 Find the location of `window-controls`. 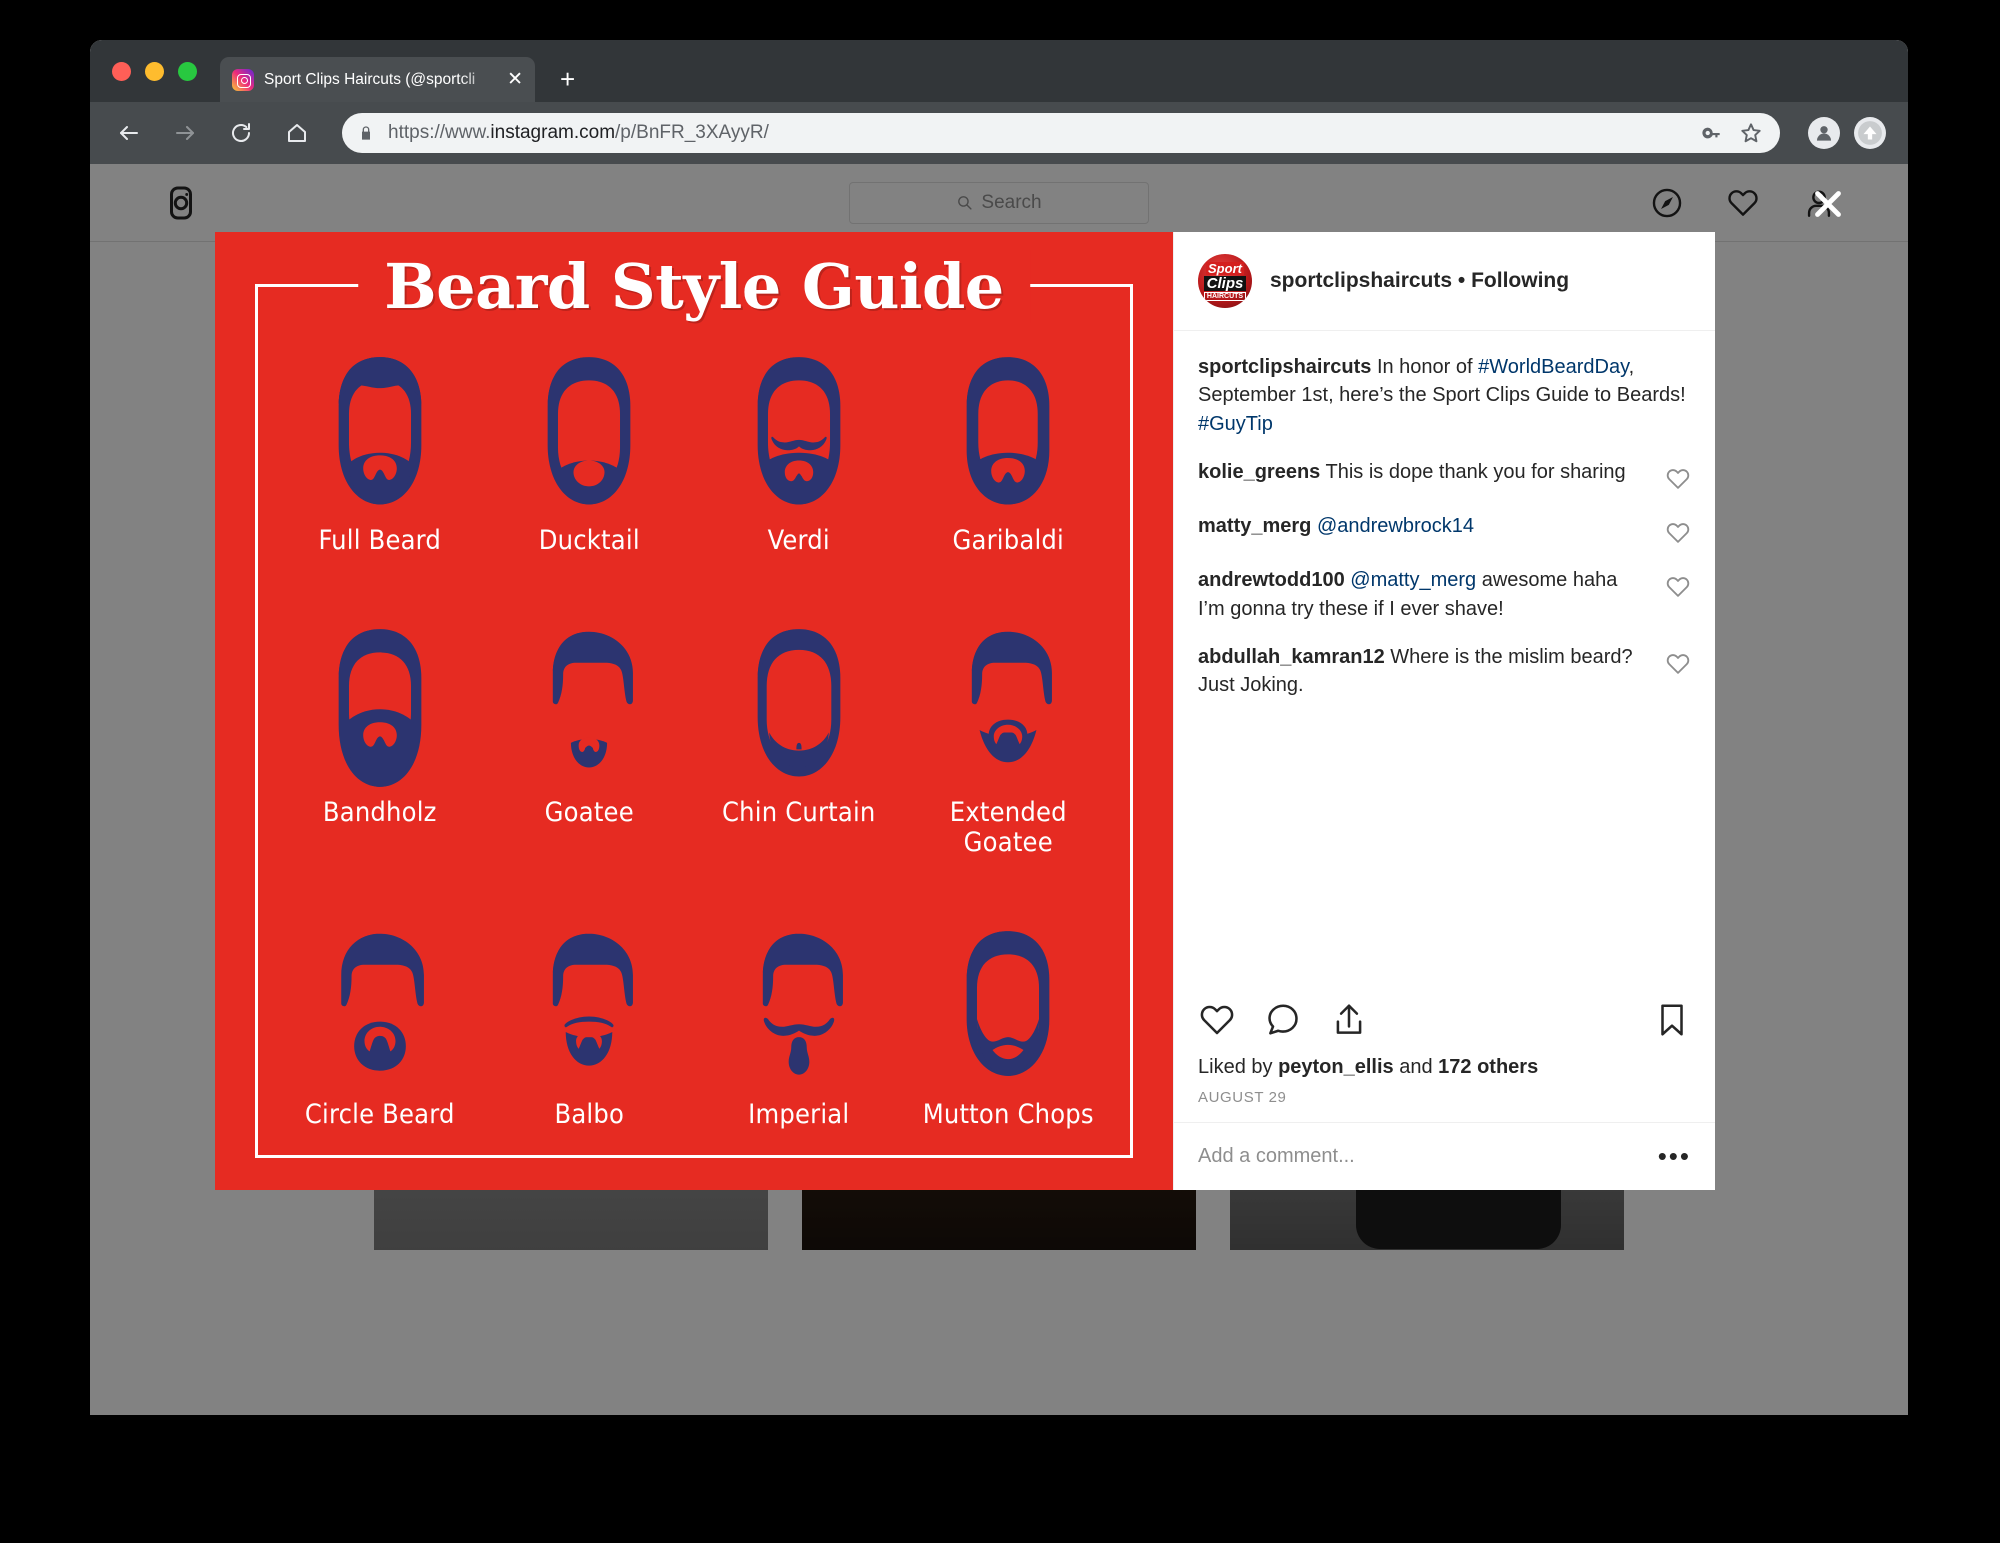

window-controls is located at coordinates (154, 71).